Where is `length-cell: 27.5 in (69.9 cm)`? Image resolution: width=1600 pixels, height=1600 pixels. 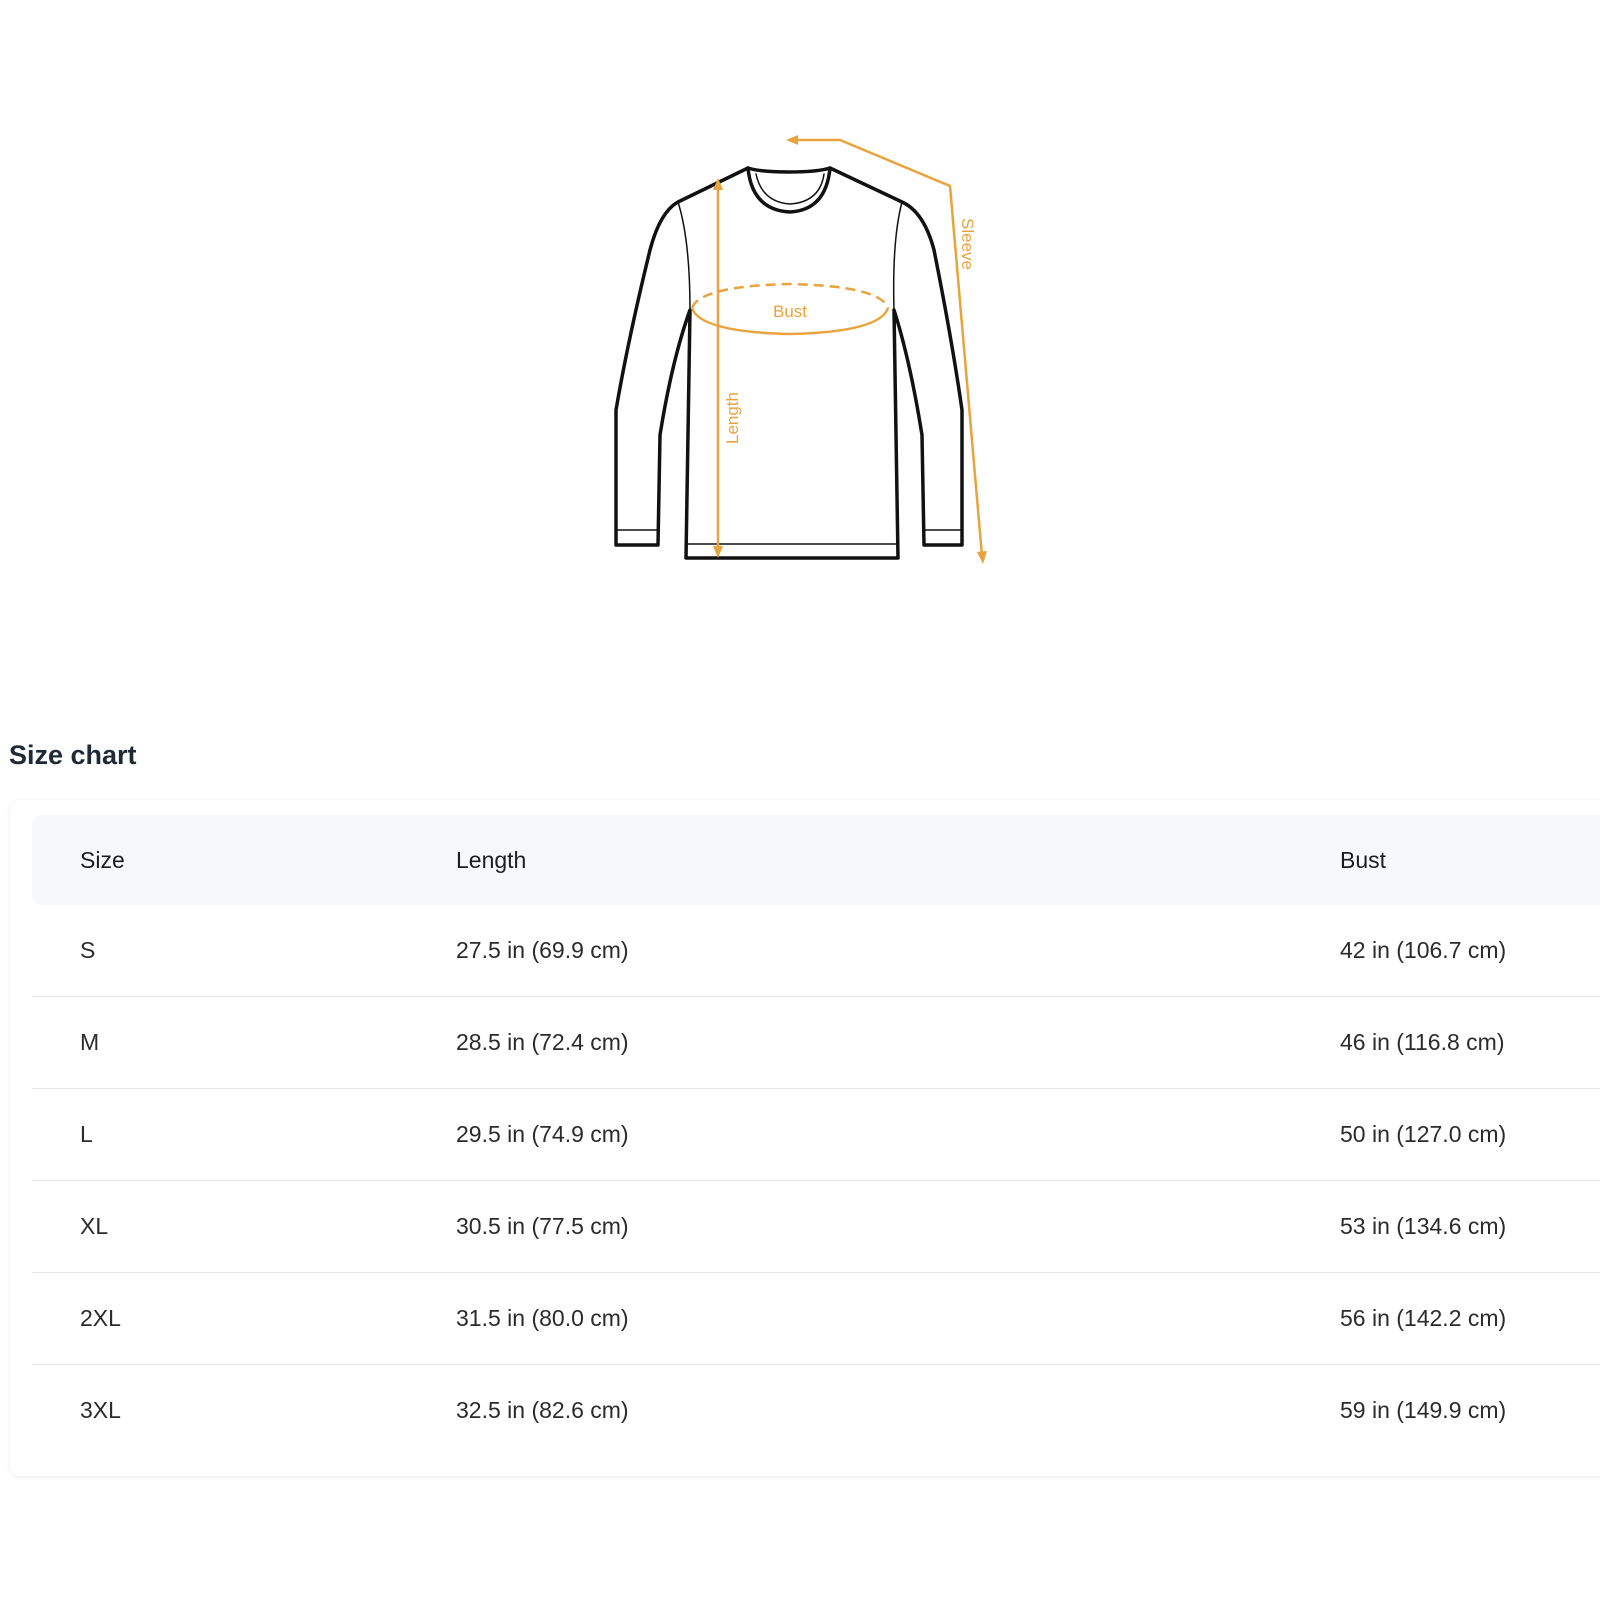
length-cell: 27.5 in (69.9 cm) is located at coordinates (542, 950).